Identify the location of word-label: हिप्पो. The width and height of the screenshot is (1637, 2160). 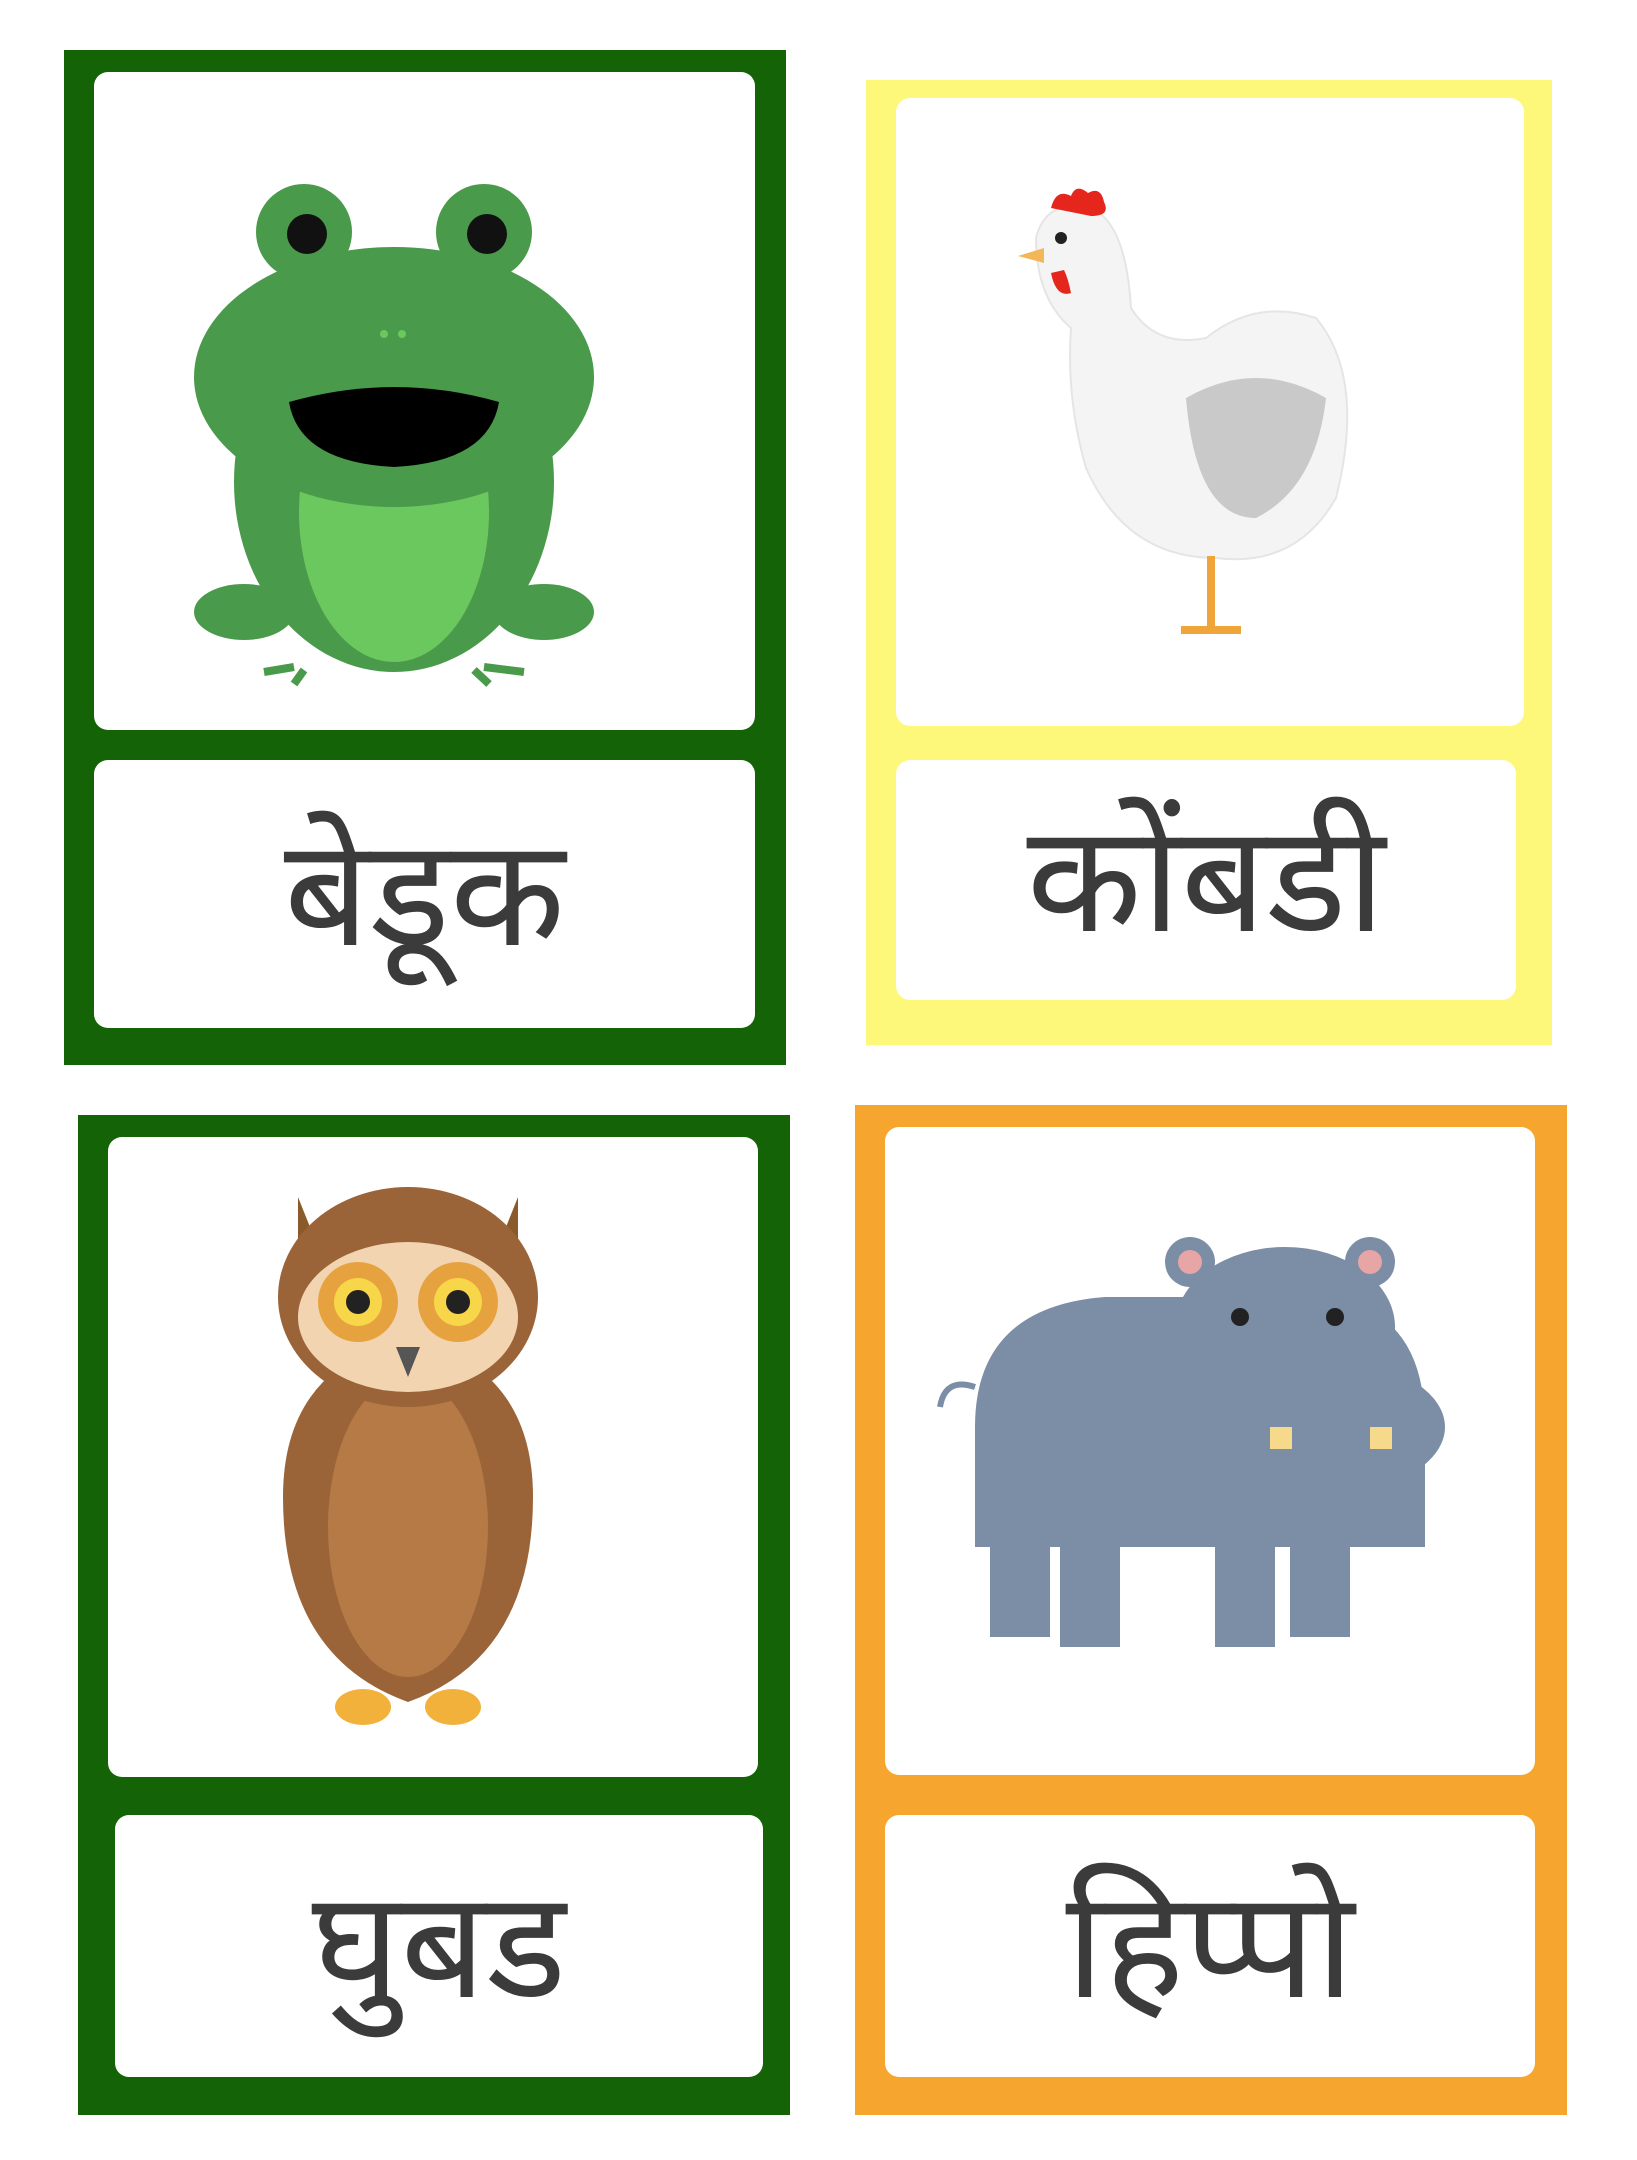
(1210, 1946).